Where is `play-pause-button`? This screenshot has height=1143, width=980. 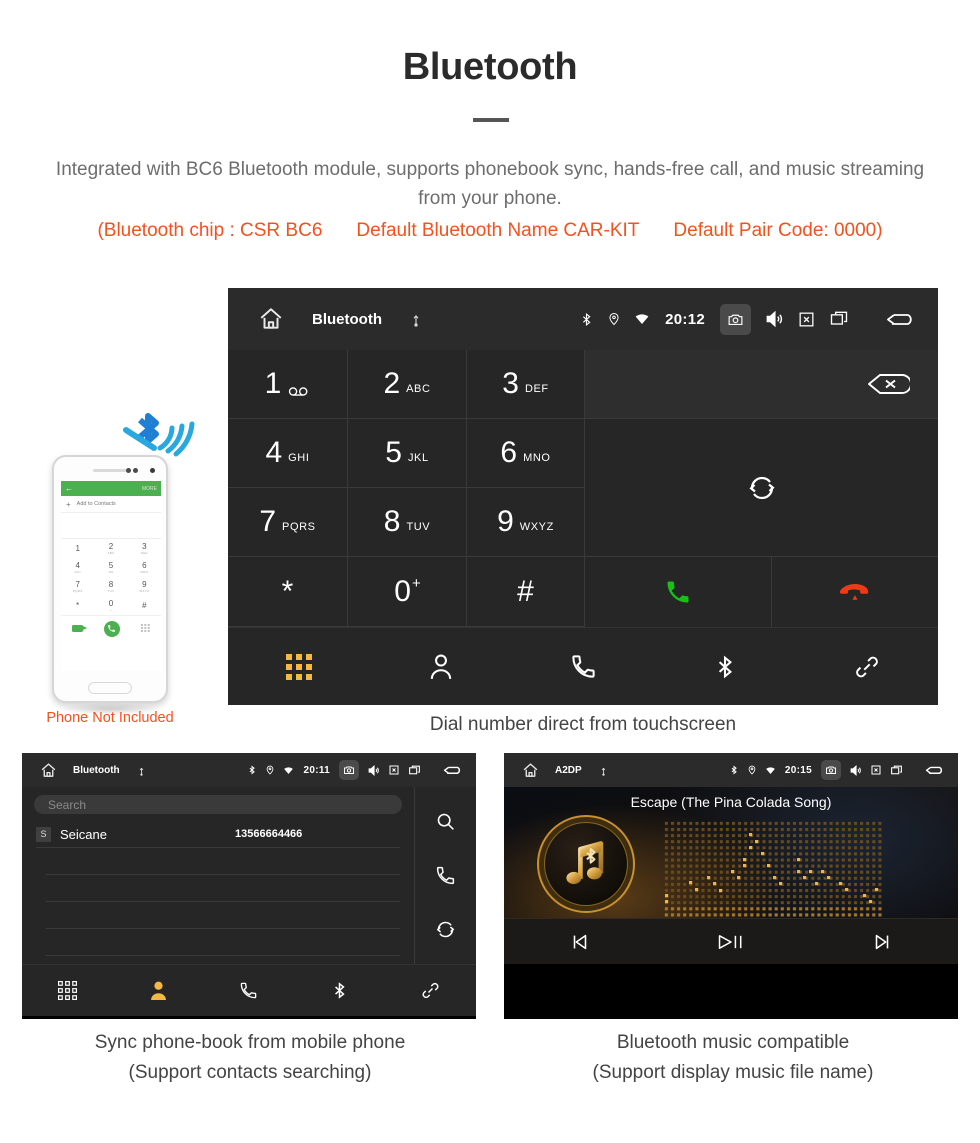
play-pause-button is located at coordinates (730, 942).